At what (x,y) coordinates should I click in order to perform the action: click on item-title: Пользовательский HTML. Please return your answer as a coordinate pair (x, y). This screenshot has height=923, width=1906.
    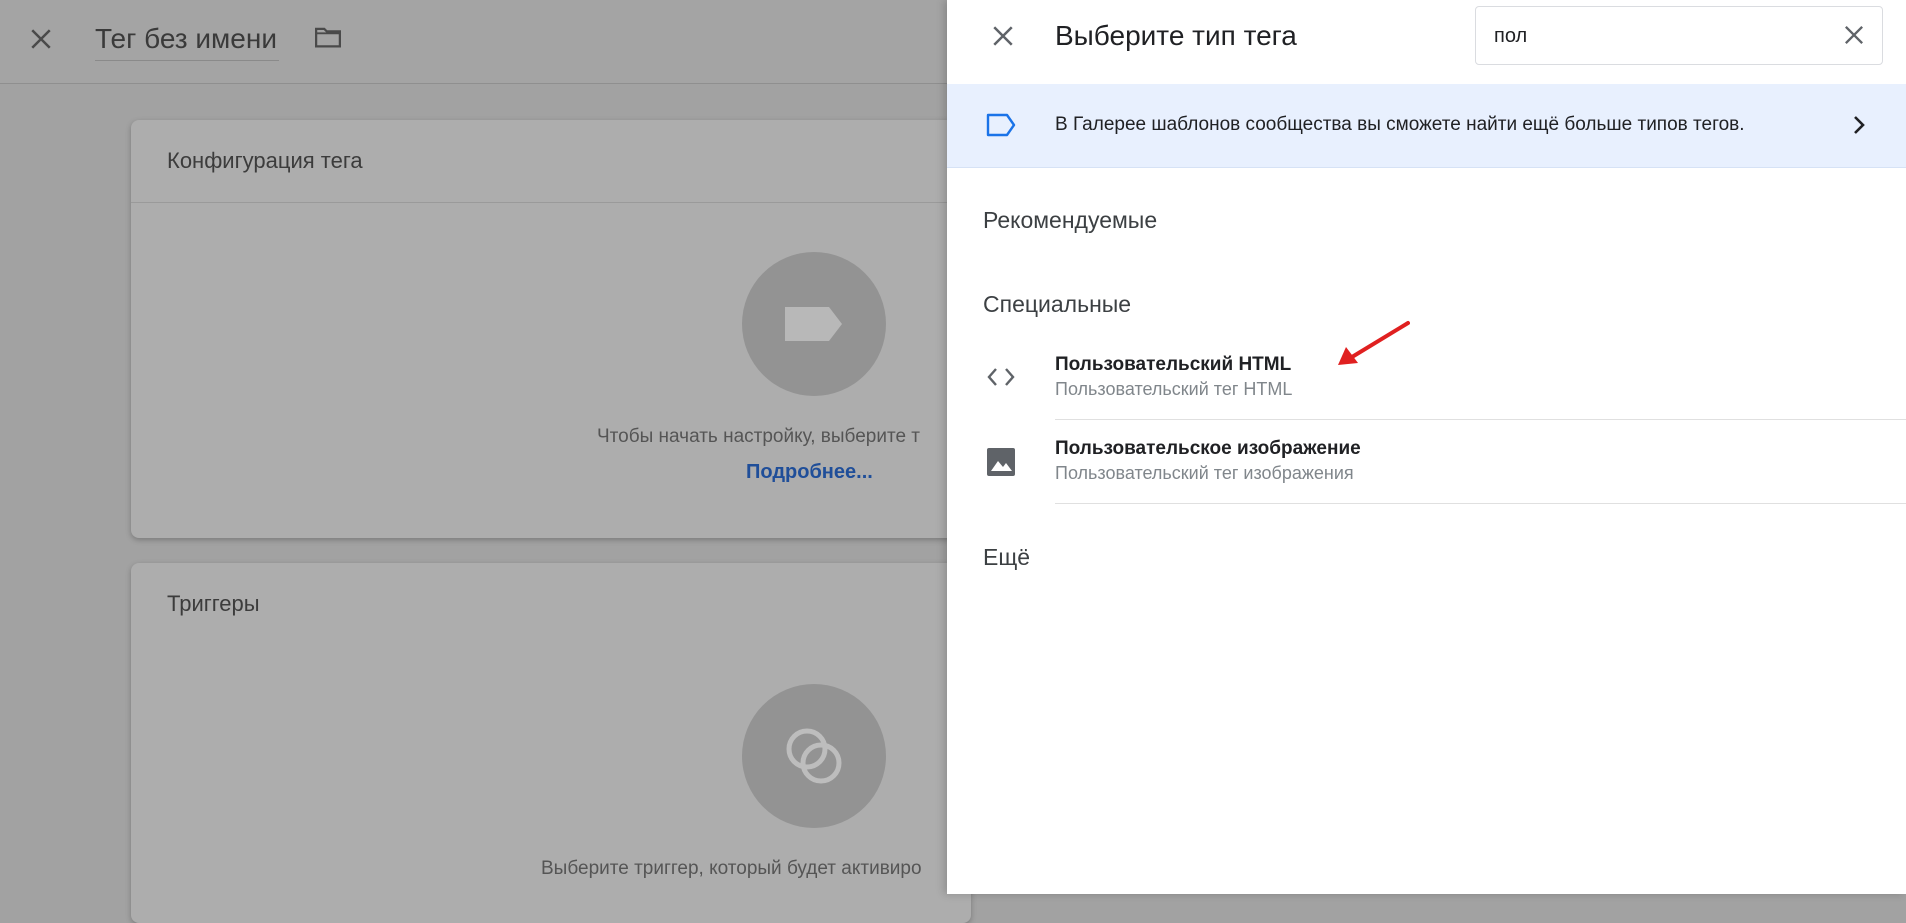
    Looking at the image, I should click on (1173, 364).